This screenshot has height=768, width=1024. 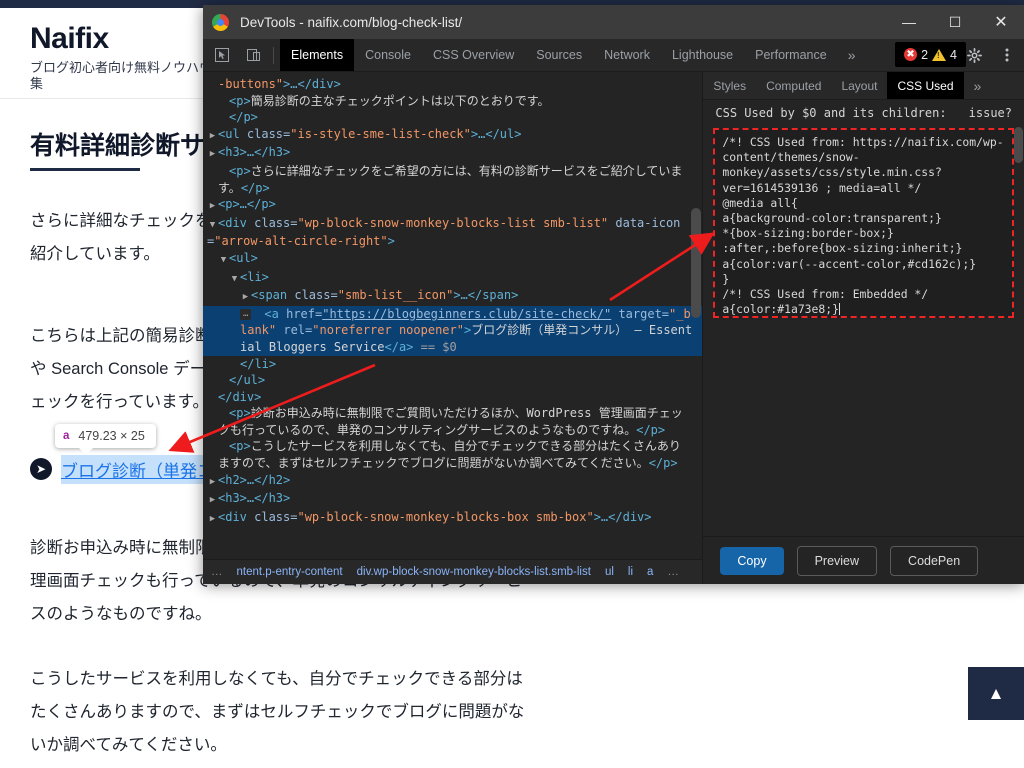 I want to click on toolbar-right-actions, so click(x=988, y=55).